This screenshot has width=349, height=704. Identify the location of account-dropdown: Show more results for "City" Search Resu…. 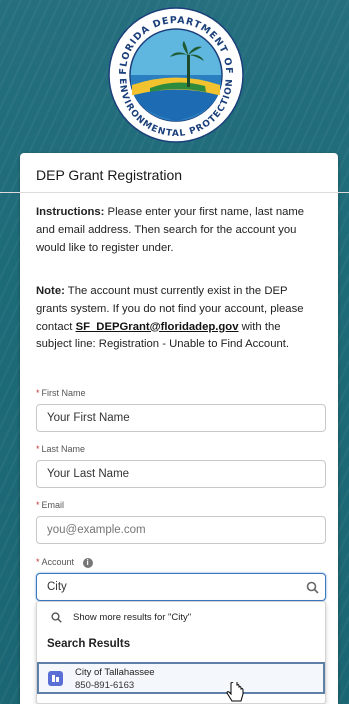
(181, 652).